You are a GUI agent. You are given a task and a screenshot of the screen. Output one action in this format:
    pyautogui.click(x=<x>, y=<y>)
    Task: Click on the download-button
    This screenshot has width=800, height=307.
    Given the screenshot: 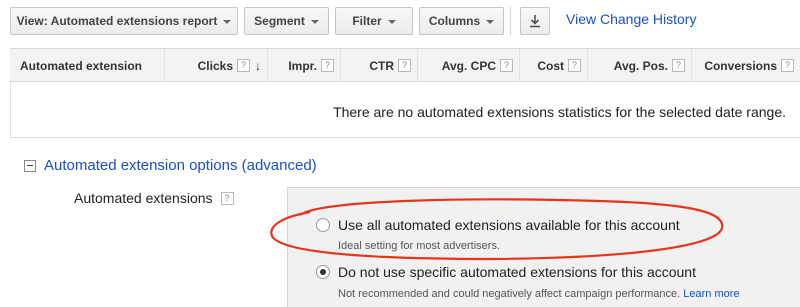 What is the action you would take?
    pyautogui.click(x=535, y=21)
    